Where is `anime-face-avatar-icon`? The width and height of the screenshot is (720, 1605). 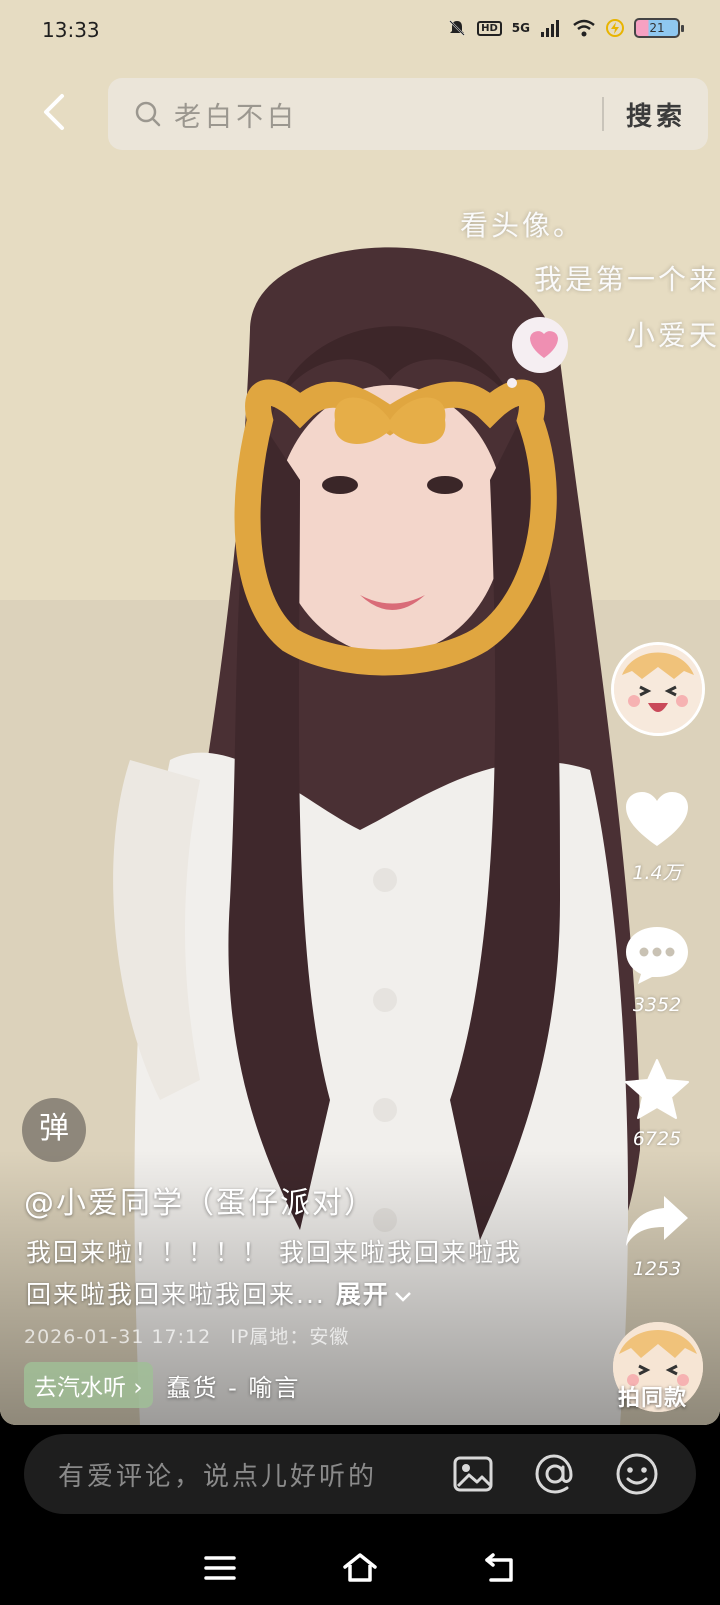 anime-face-avatar-icon is located at coordinates (658, 689).